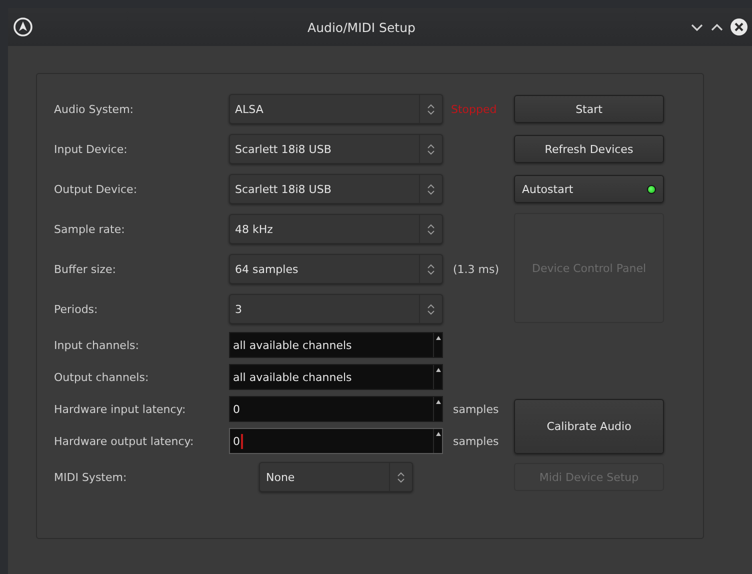 The image size is (752, 574). Describe the element at coordinates (90, 229) in the screenshot. I see `field-label: Sample rate:` at that location.